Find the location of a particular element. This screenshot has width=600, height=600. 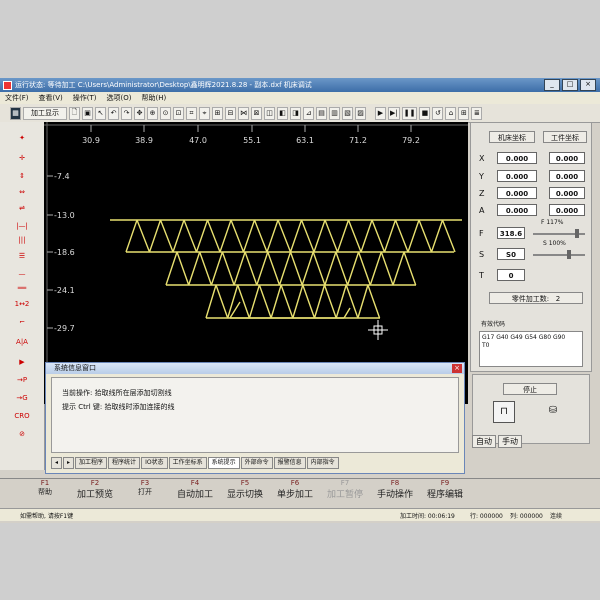

step-icon: ▶| is located at coordinates (394, 113).